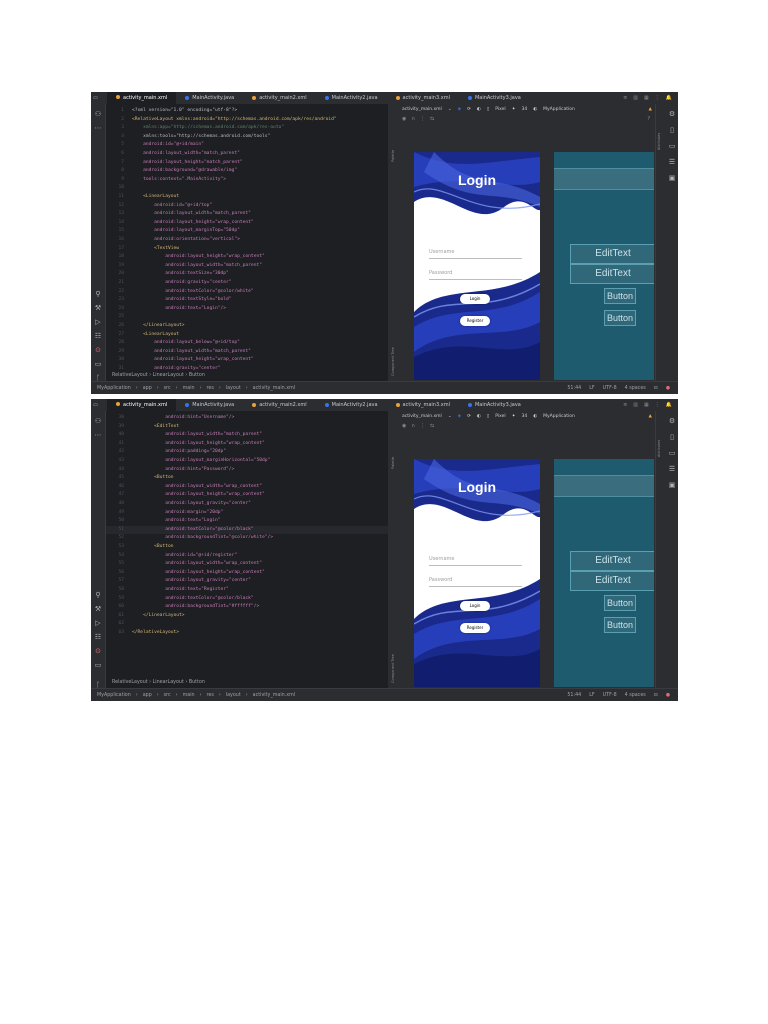  I want to click on status-path-item: src, so click(167, 695).